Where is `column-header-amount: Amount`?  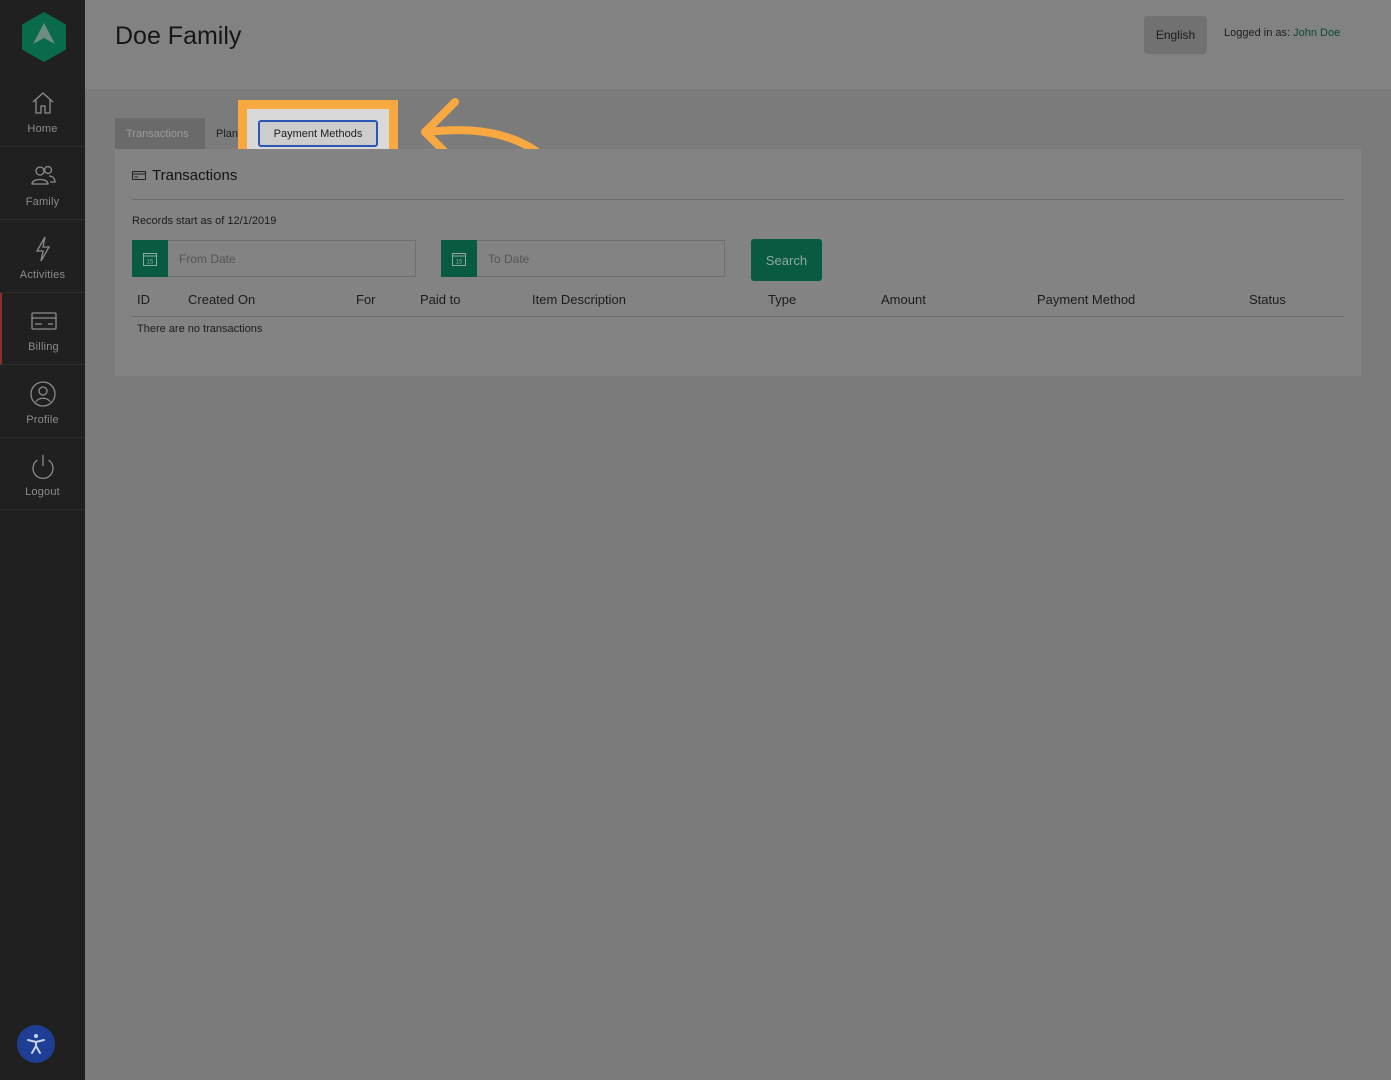 column-header-amount: Amount is located at coordinates (903, 299).